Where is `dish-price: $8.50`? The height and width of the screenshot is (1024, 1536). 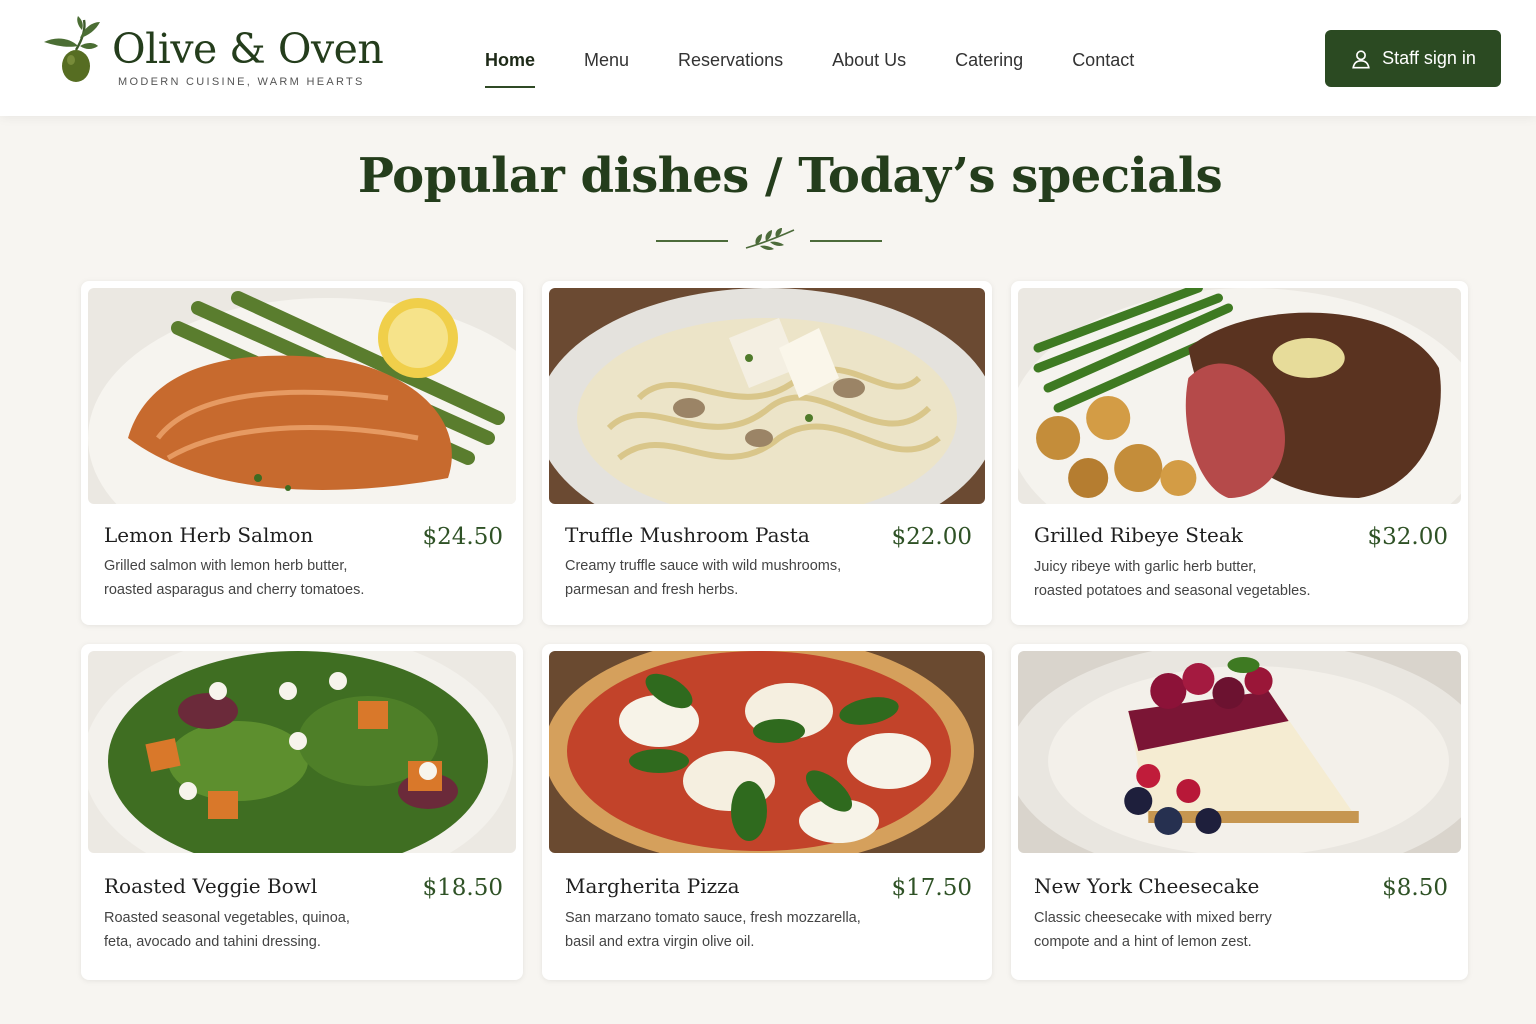
dish-price: $8.50 is located at coordinates (1415, 888).